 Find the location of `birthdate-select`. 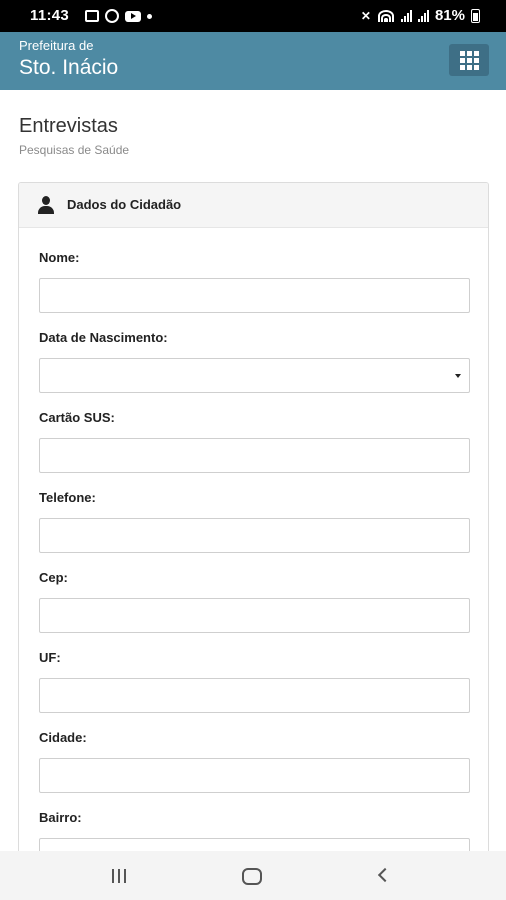

birthdate-select is located at coordinates (254, 375).